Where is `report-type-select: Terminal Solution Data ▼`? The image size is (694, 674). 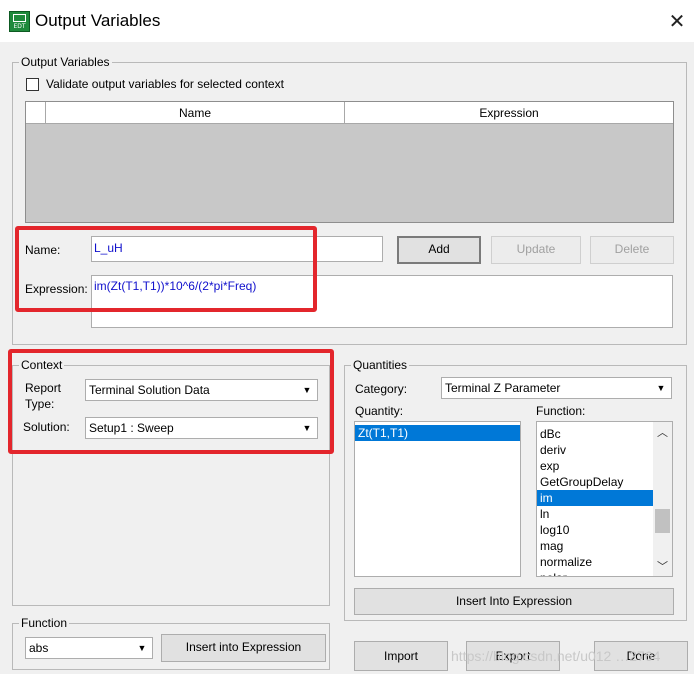
report-type-select: Terminal Solution Data ▼ is located at coordinates (201, 390).